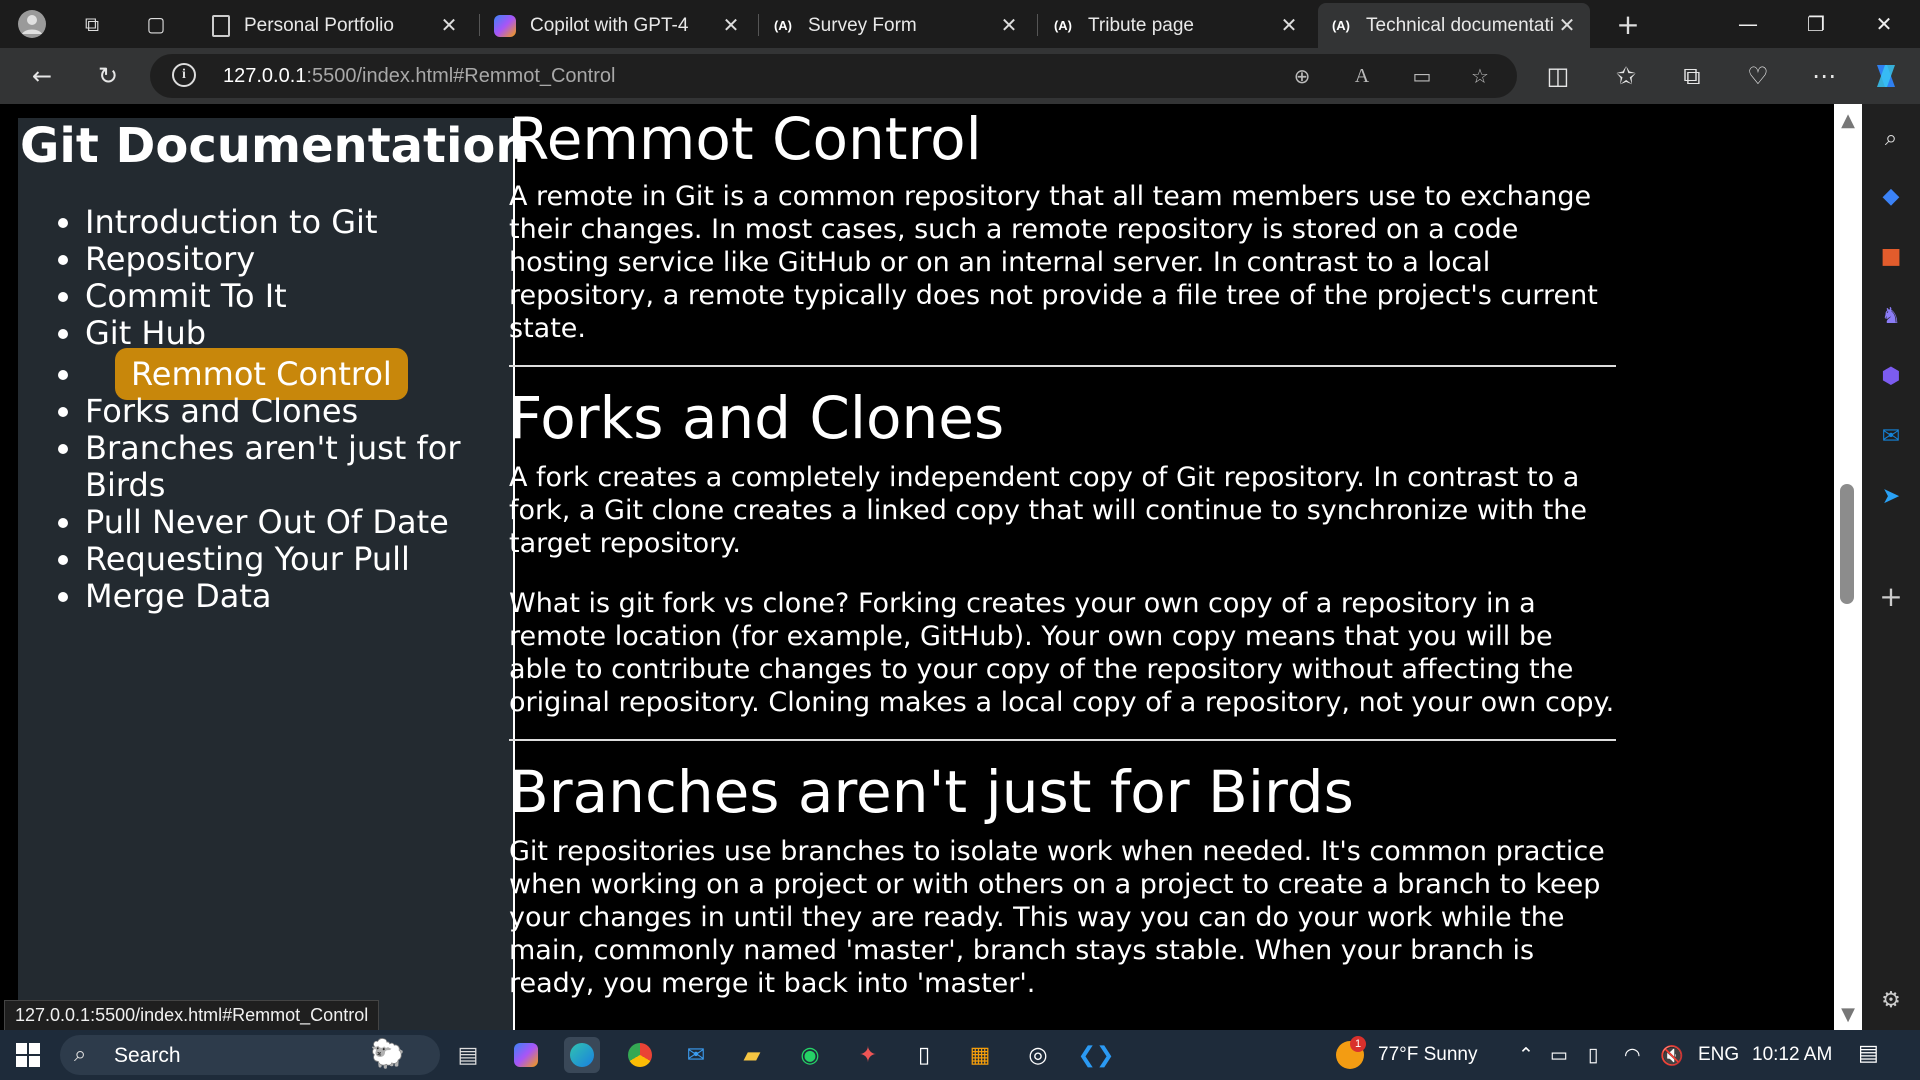  Describe the element at coordinates (1891, 138) in the screenshot. I see `search-icon: ⌕` at that location.